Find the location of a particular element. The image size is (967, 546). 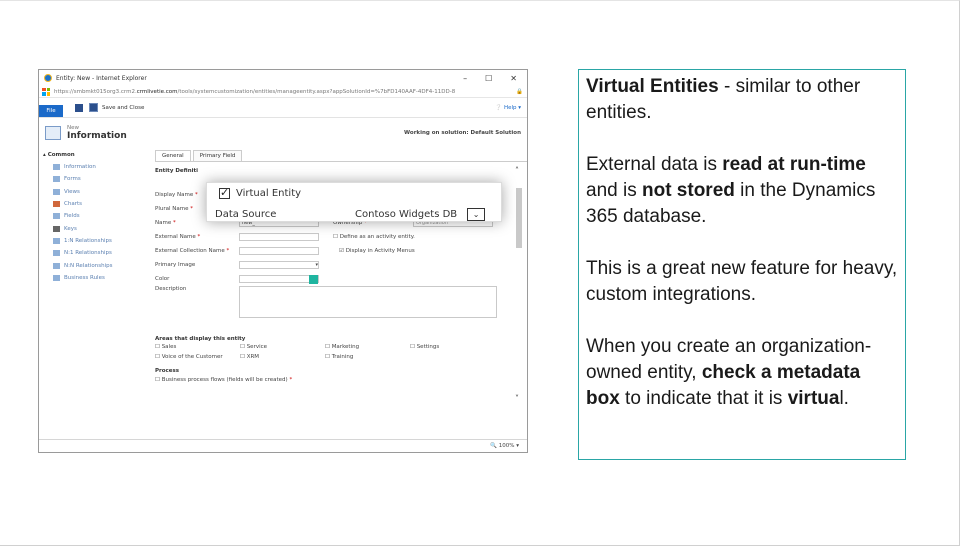

tab-general: General is located at coordinates (173, 155).